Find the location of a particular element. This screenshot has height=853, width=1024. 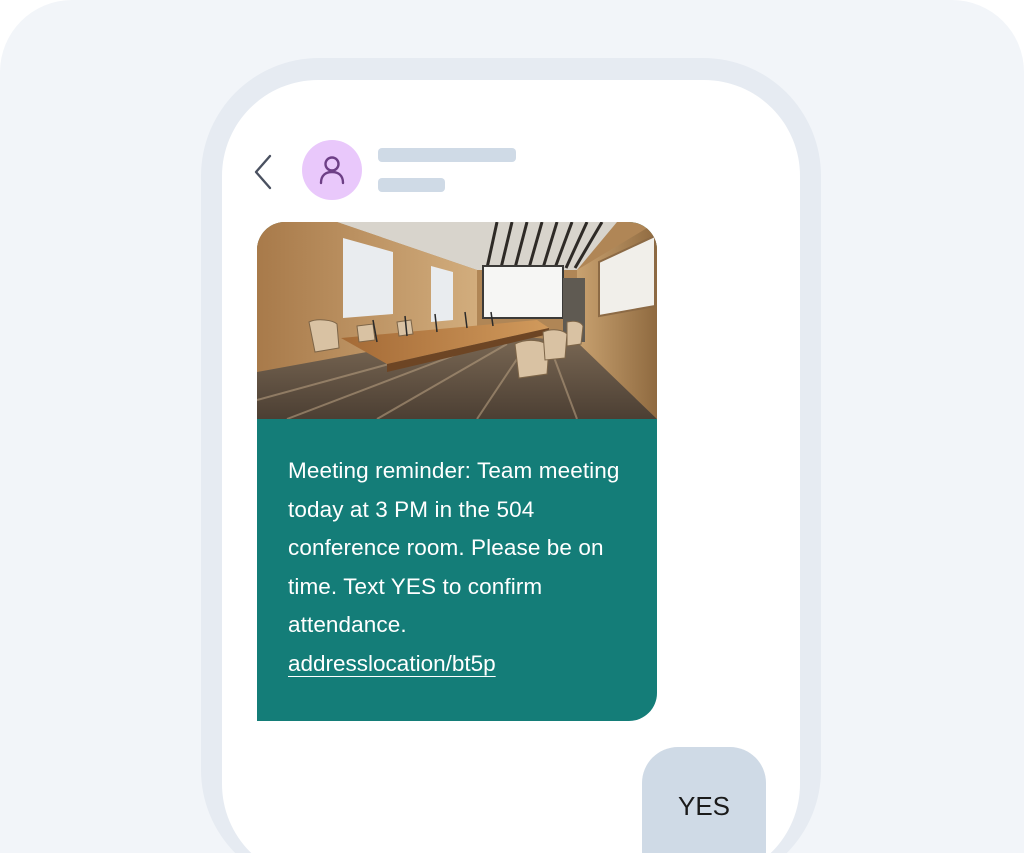

user-icon is located at coordinates (332, 170).